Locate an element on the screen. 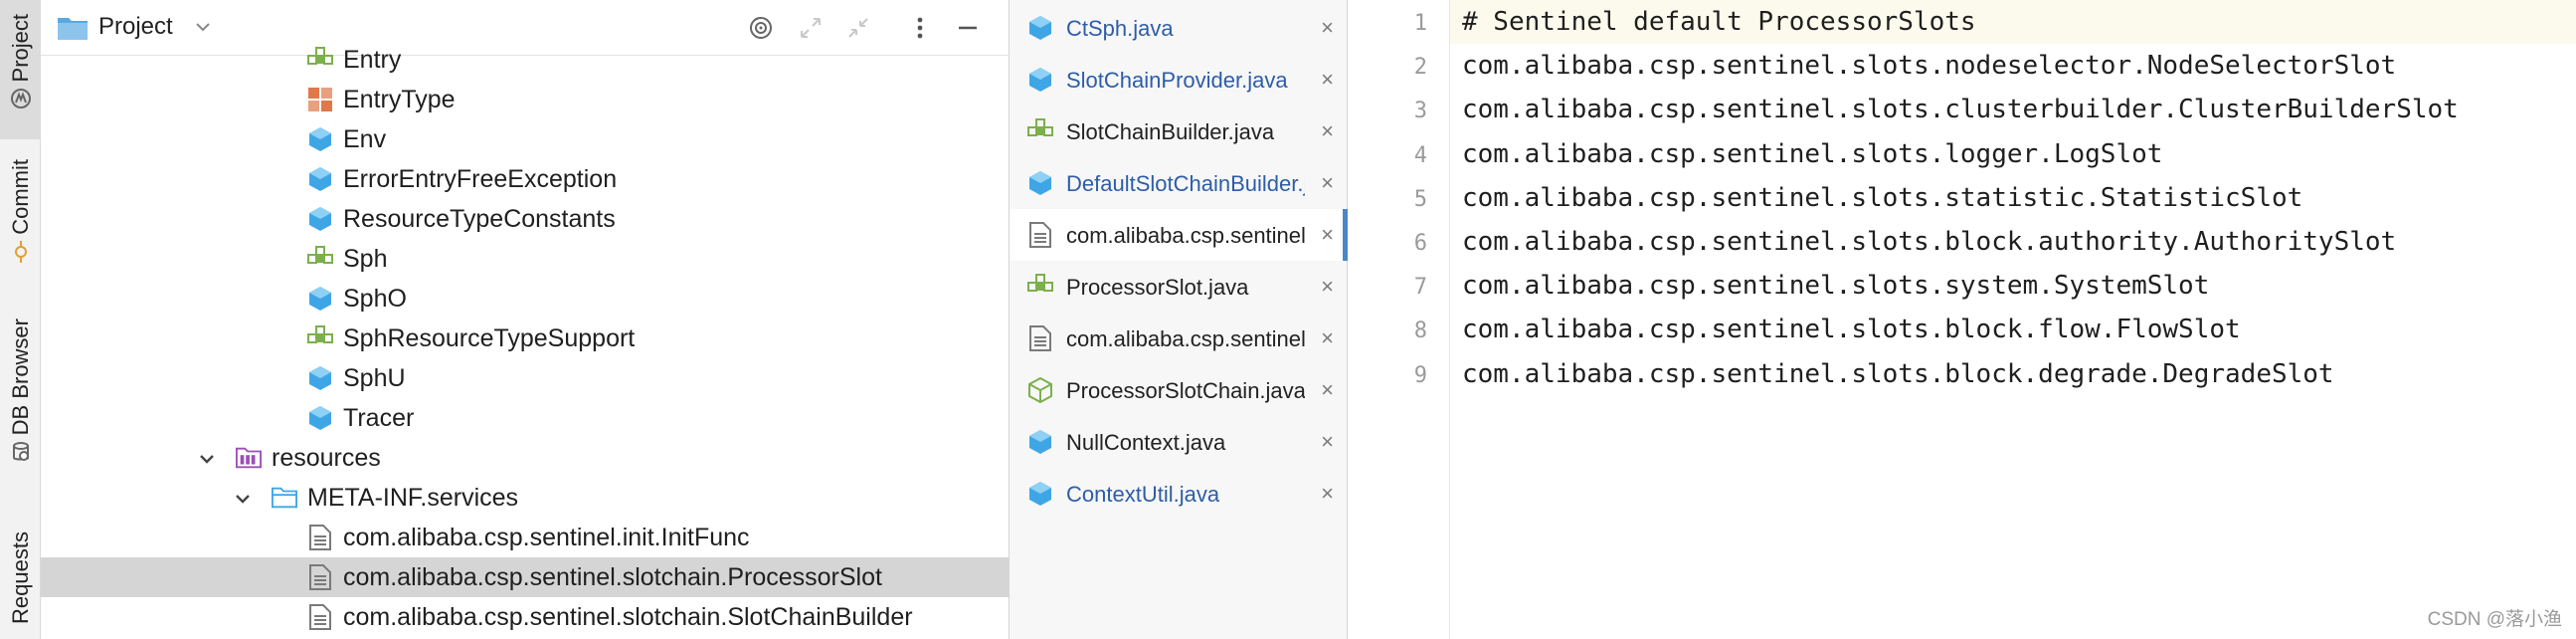  database-icon is located at coordinates (21, 452).